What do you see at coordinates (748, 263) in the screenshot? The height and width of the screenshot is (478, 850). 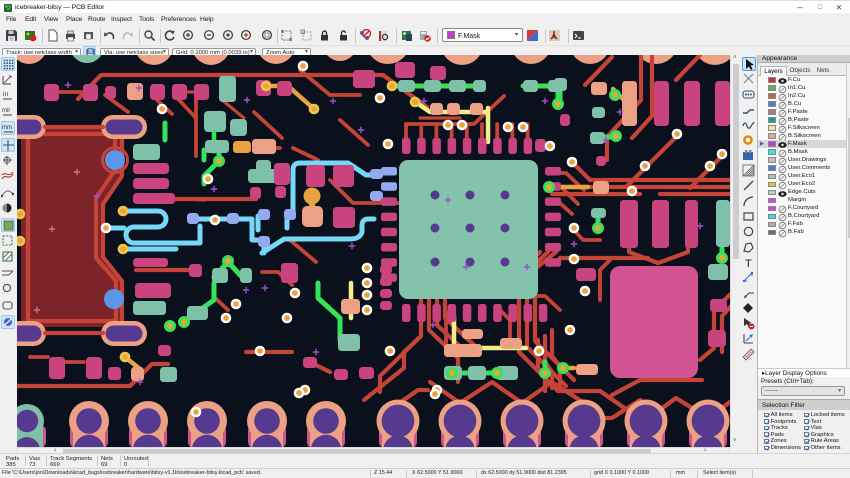 I see `svg-text: T` at bounding box center [748, 263].